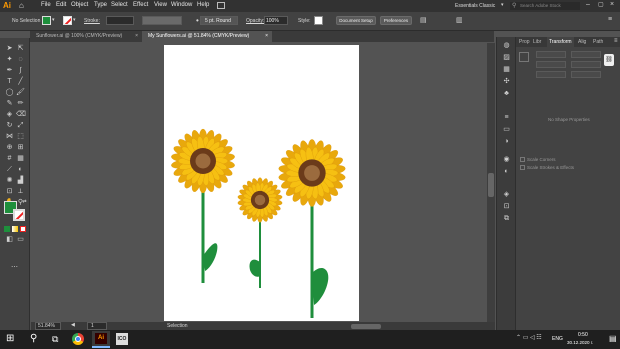  I want to click on artboards-panel-icon: ⊡, so click(506, 206).